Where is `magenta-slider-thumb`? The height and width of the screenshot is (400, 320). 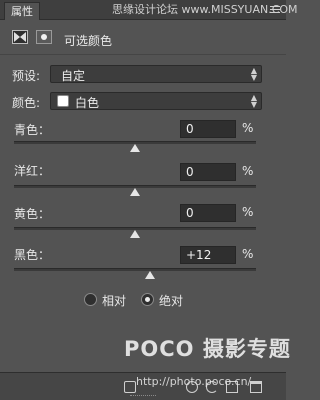 magenta-slider-thumb is located at coordinates (135, 192).